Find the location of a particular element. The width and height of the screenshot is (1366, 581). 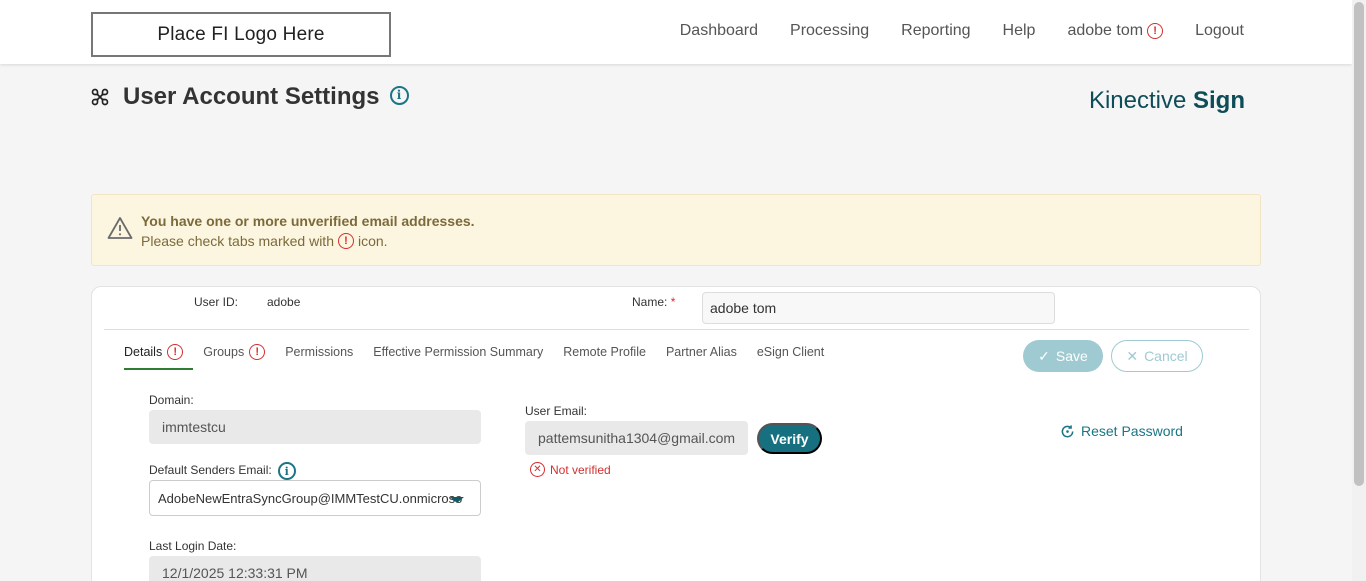

cancel-button: ✕ Cancel is located at coordinates (1157, 356).